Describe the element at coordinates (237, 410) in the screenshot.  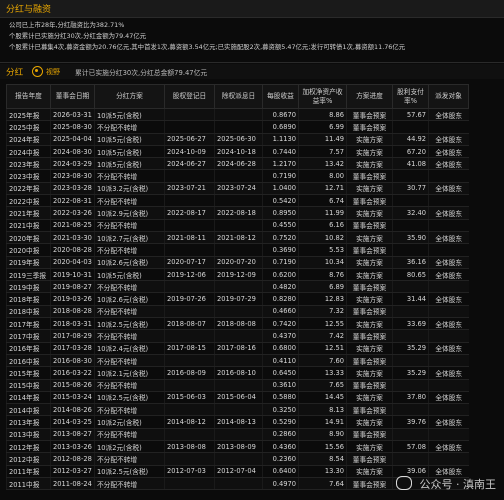
I see `table-row: 2014中报 2014-08-26 不分配不转增 0.3250 8.13 董事会预案` at that location.